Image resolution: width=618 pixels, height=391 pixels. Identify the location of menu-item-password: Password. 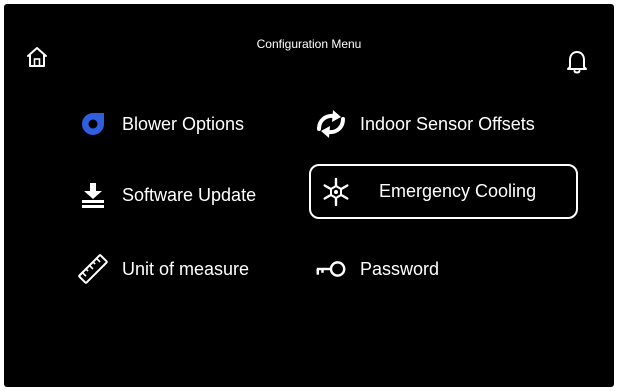
(376, 269).